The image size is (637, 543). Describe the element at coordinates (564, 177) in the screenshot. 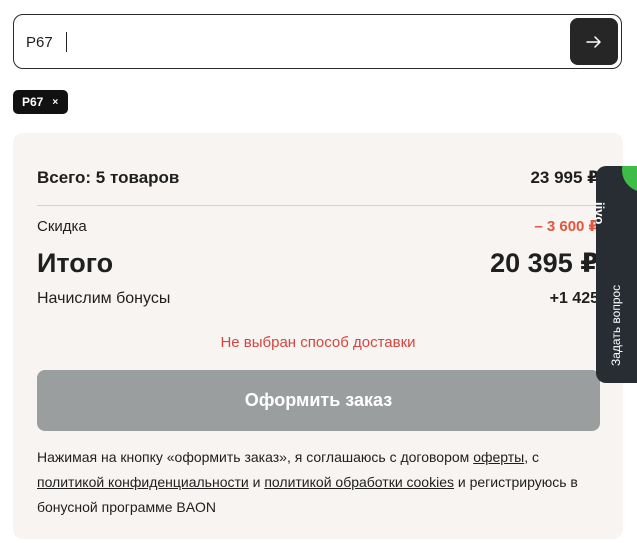

I see `items-total-value: 23 995 ₽` at that location.